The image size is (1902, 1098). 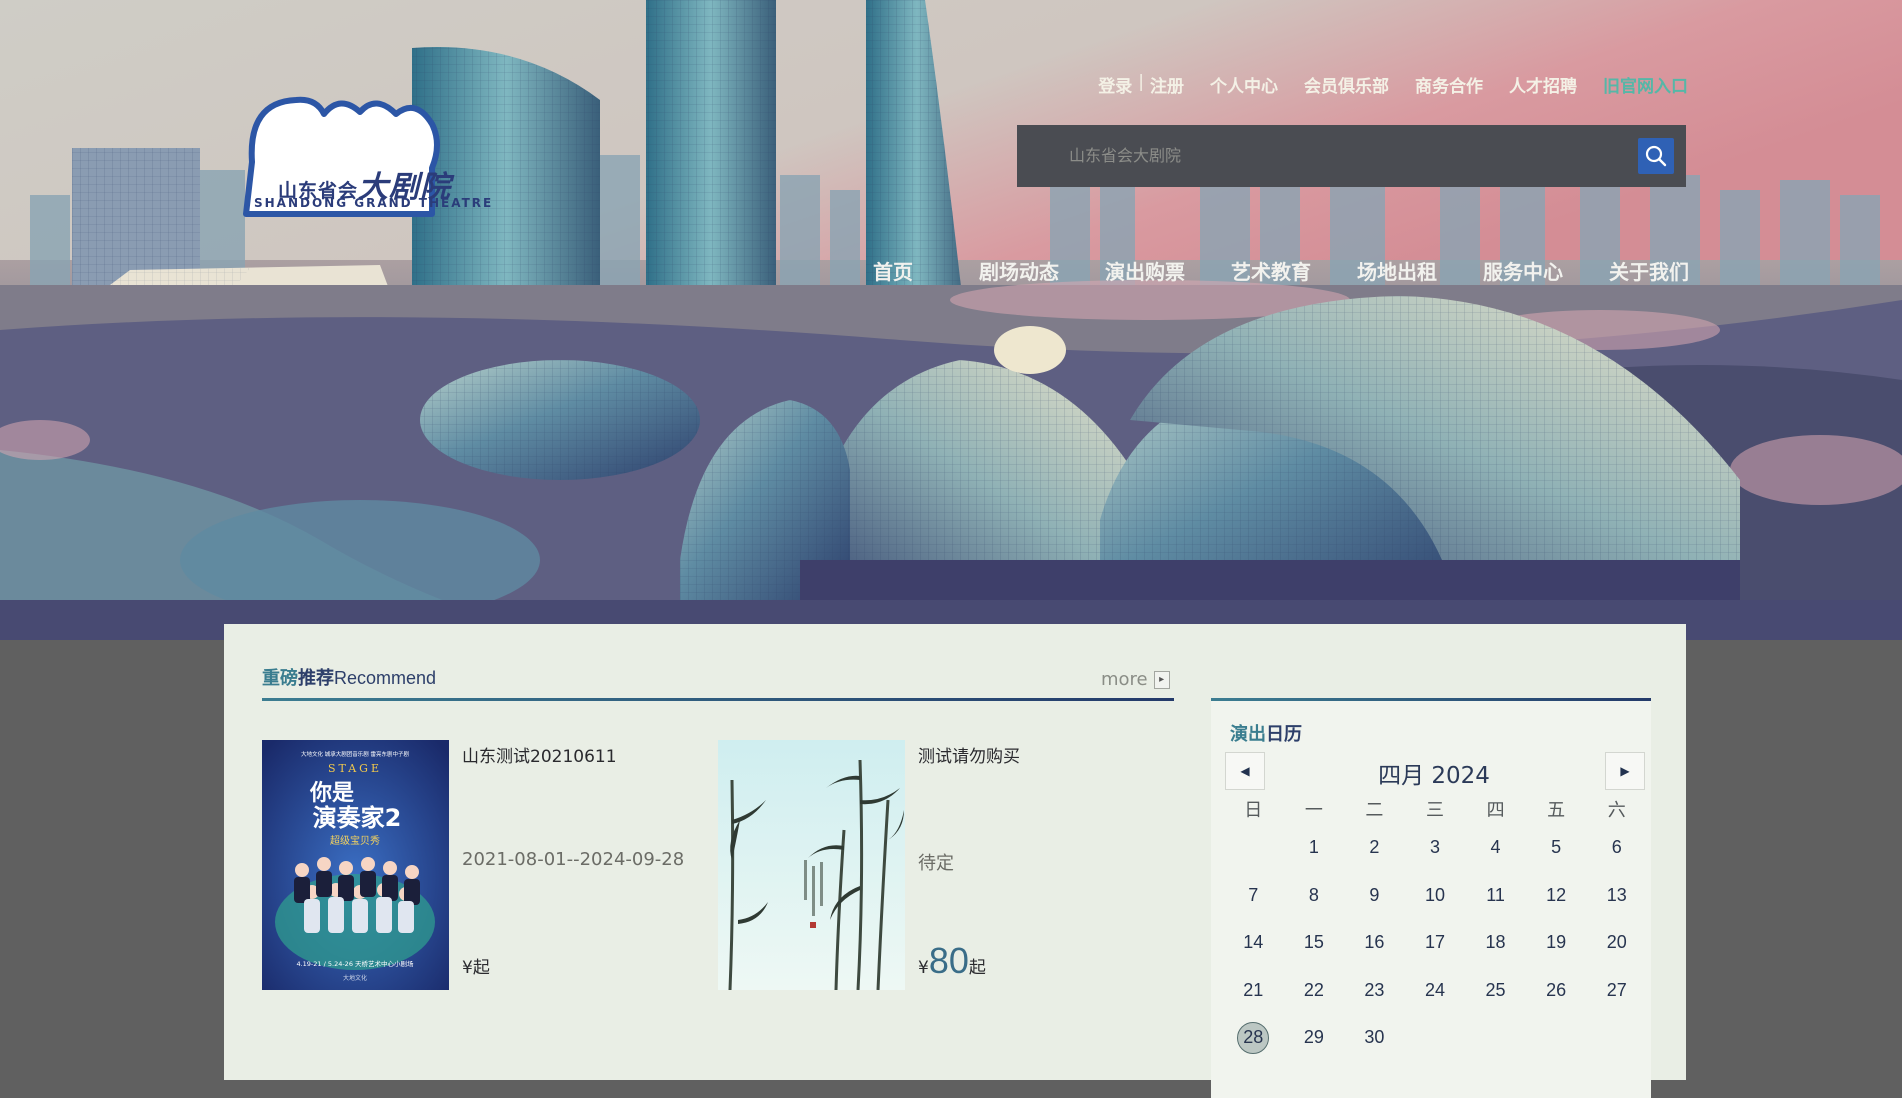 I want to click on show-date: 待定, so click(x=936, y=863).